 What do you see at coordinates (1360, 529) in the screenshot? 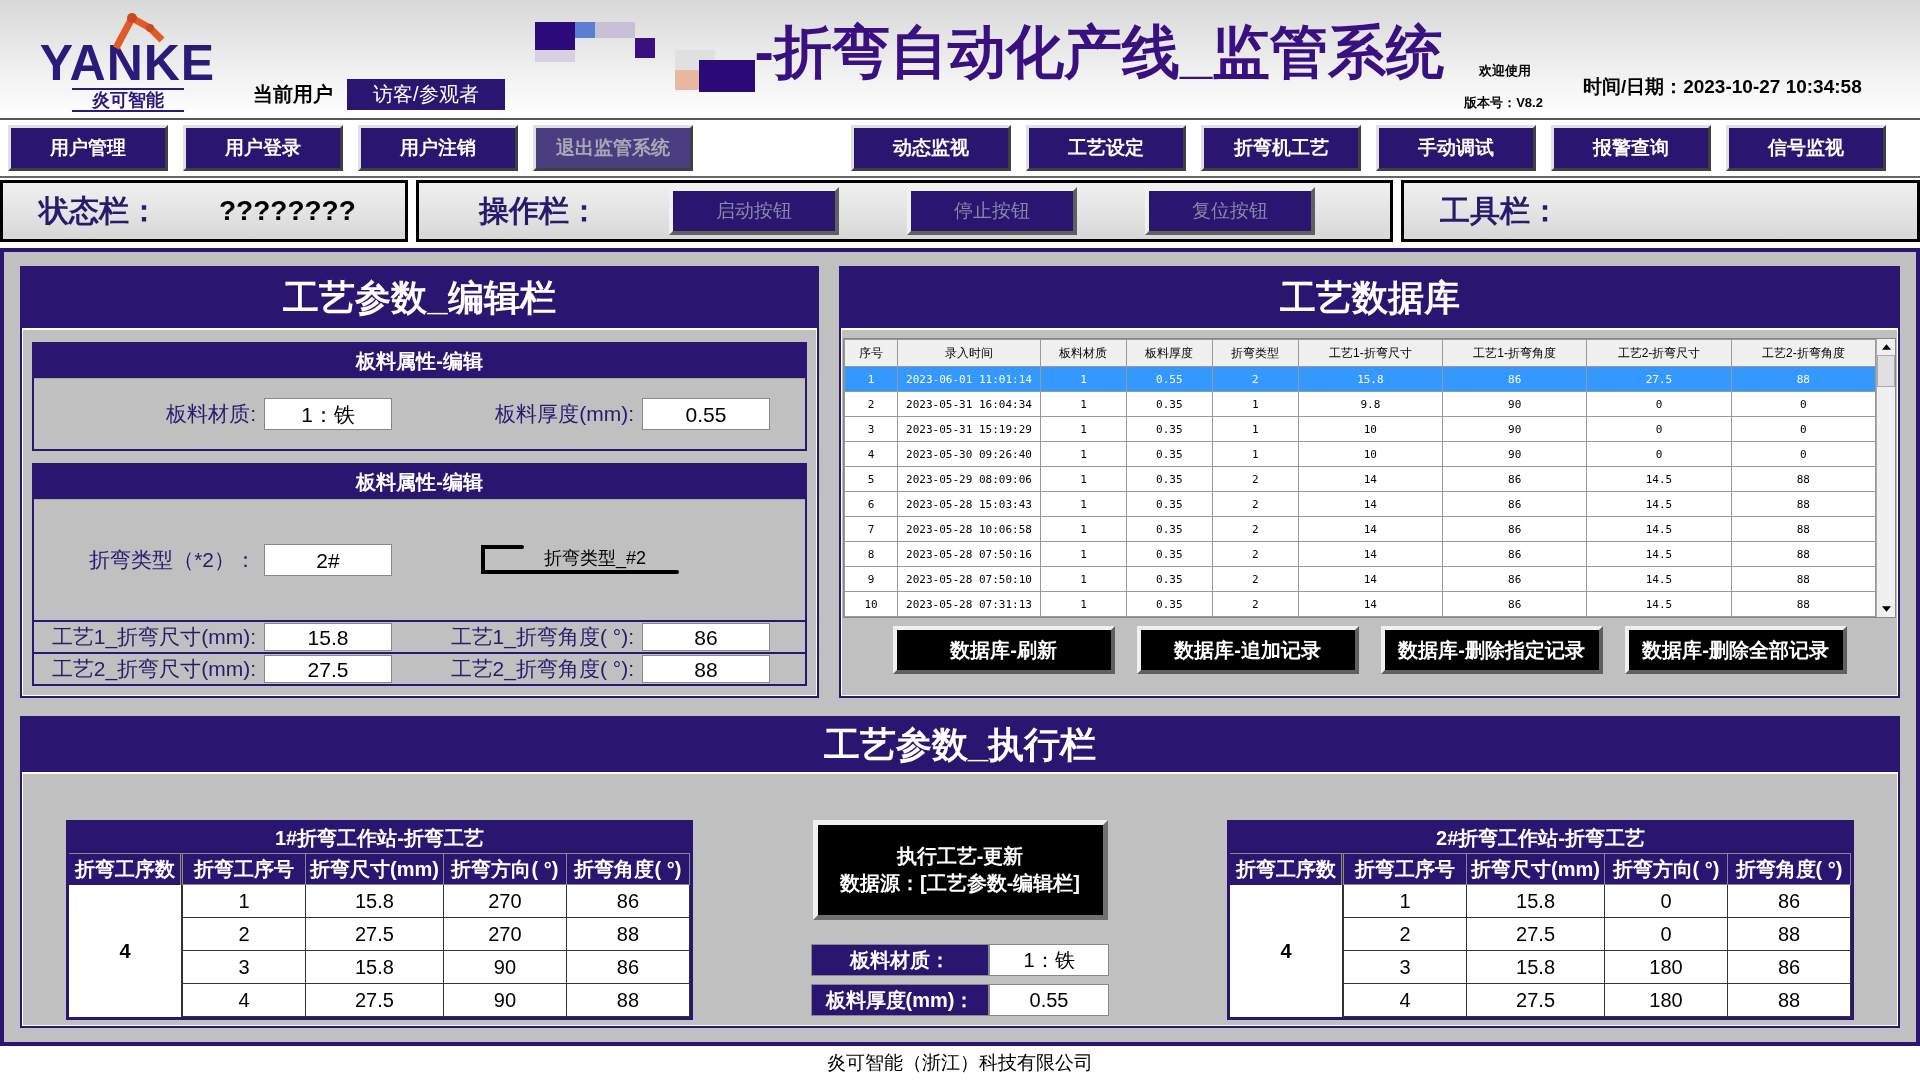
I see `table-row: 7 2023-05-28 10:06:58 1 0.35 2 14 86 14.5 88` at bounding box center [1360, 529].